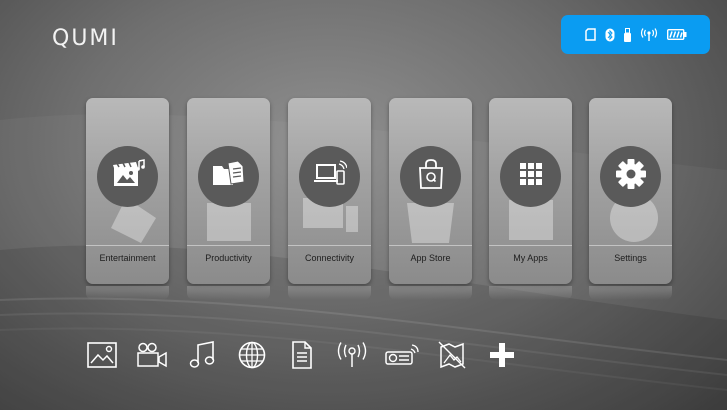  What do you see at coordinates (102, 355) in the screenshot?
I see `photo-icon` at bounding box center [102, 355].